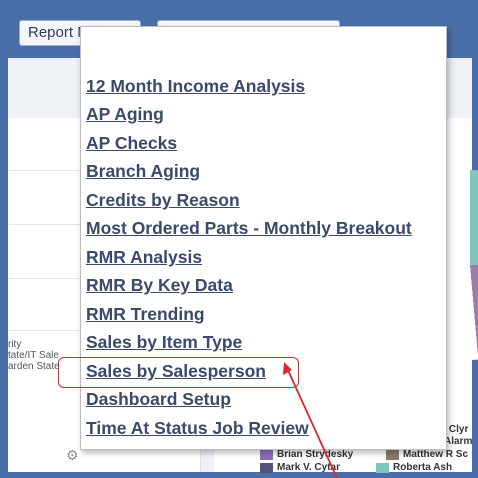  What do you see at coordinates (423, 467) in the screenshot?
I see `legend-label: Roberta Ash` at bounding box center [423, 467].